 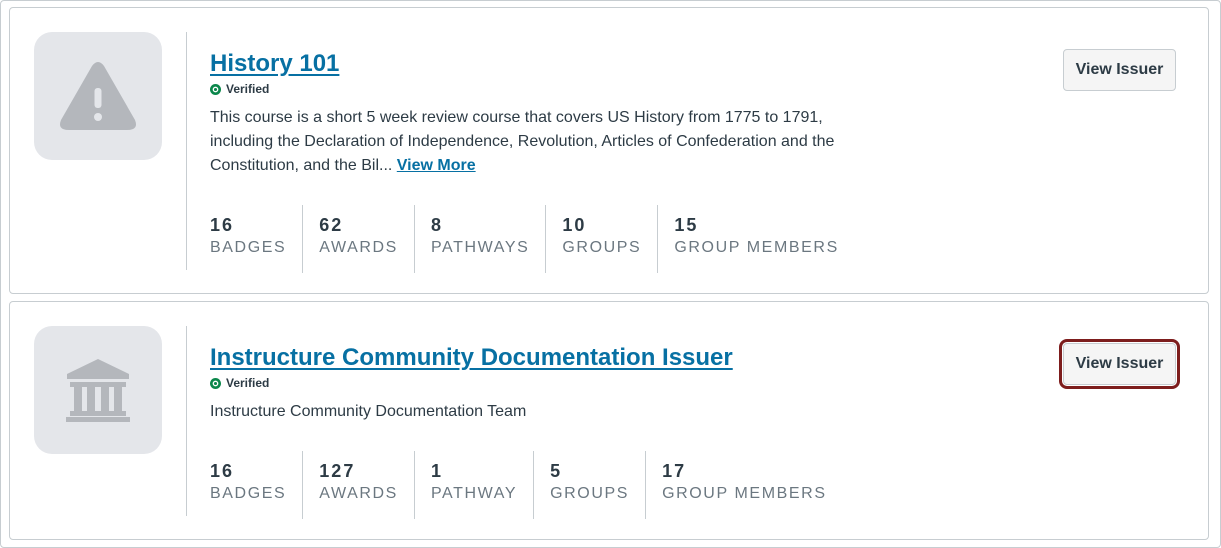 I want to click on stat-group-members: 17 GROUP MEMBERS, so click(x=744, y=485).